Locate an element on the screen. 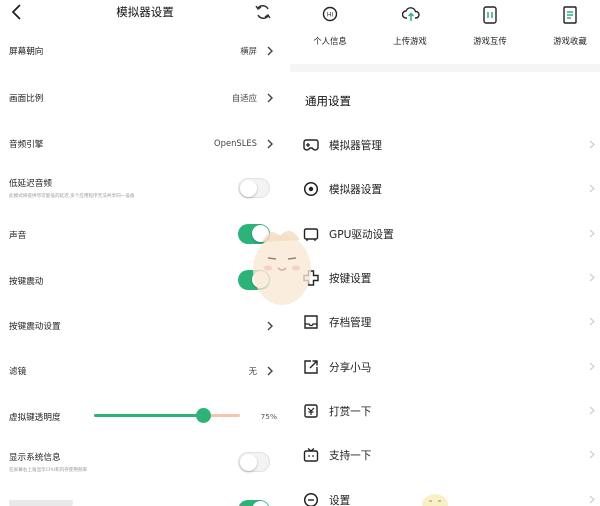  tab-upload-game: 上传游戏 is located at coordinates (410, 30).